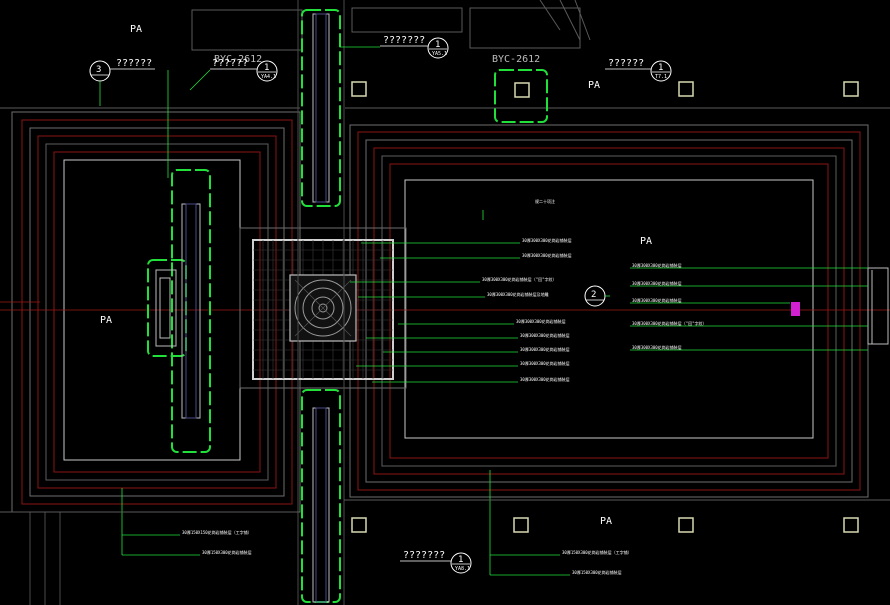 This screenshot has height=605, width=890. I want to click on block-label: BYC-2612, so click(516, 59).